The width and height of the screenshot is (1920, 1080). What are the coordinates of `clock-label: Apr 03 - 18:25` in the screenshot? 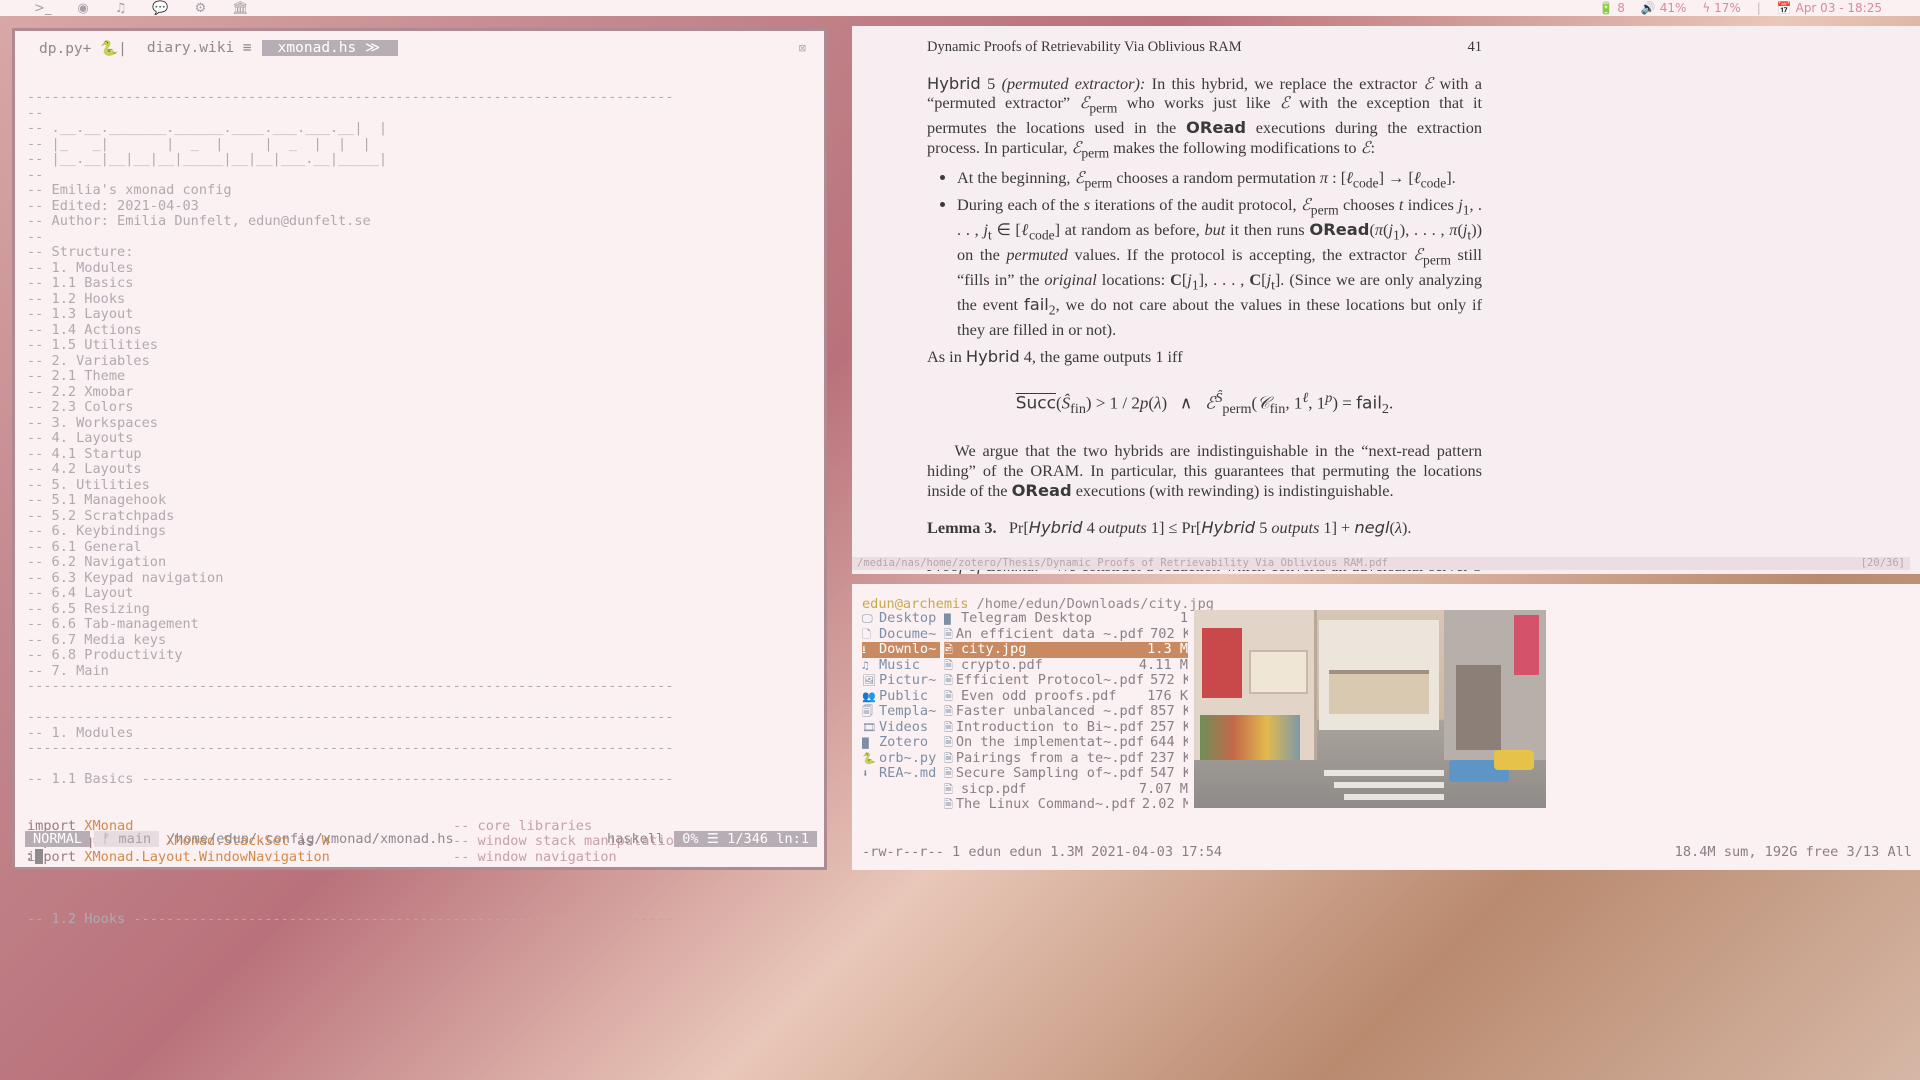 It's located at (1838, 8).